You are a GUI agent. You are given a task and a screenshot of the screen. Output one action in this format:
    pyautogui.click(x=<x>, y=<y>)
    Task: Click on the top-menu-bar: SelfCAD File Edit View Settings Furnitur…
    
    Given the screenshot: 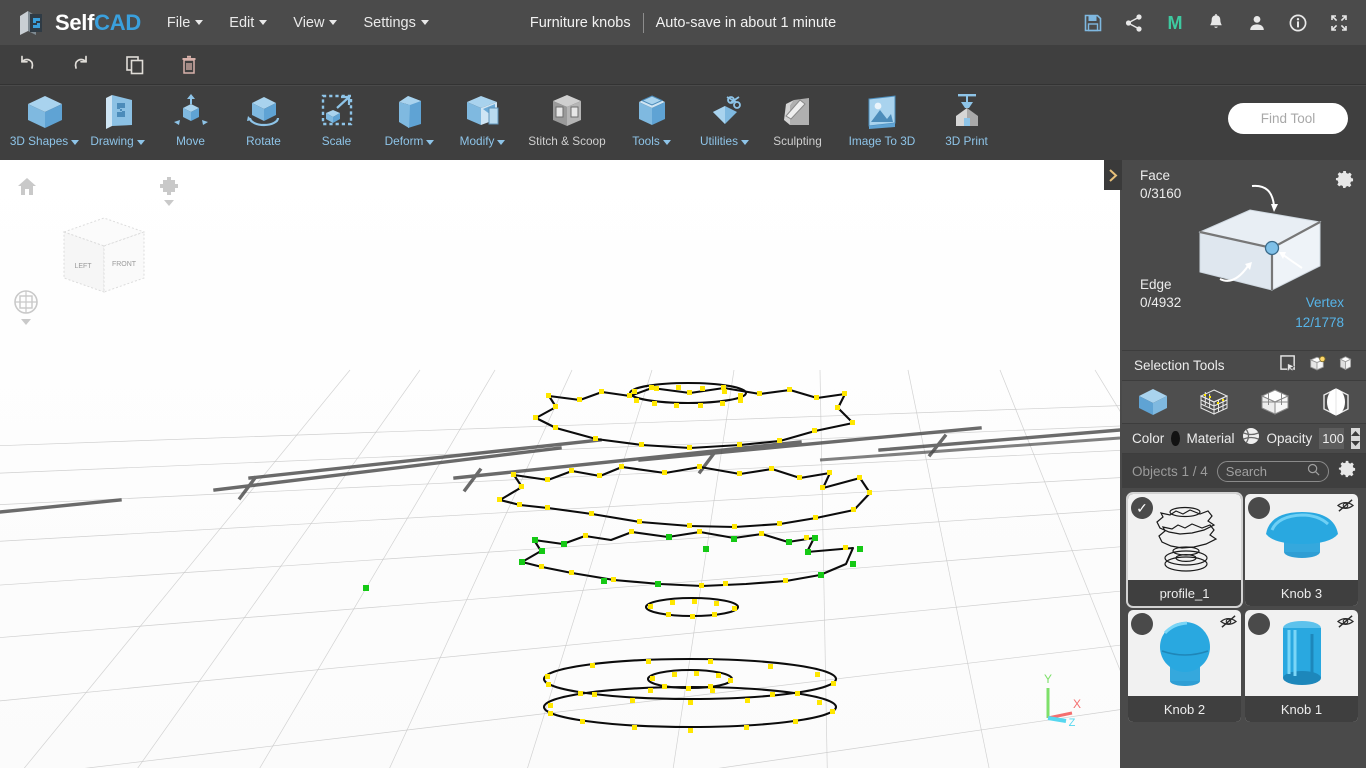 What is the action you would take?
    pyautogui.click(x=683, y=22)
    